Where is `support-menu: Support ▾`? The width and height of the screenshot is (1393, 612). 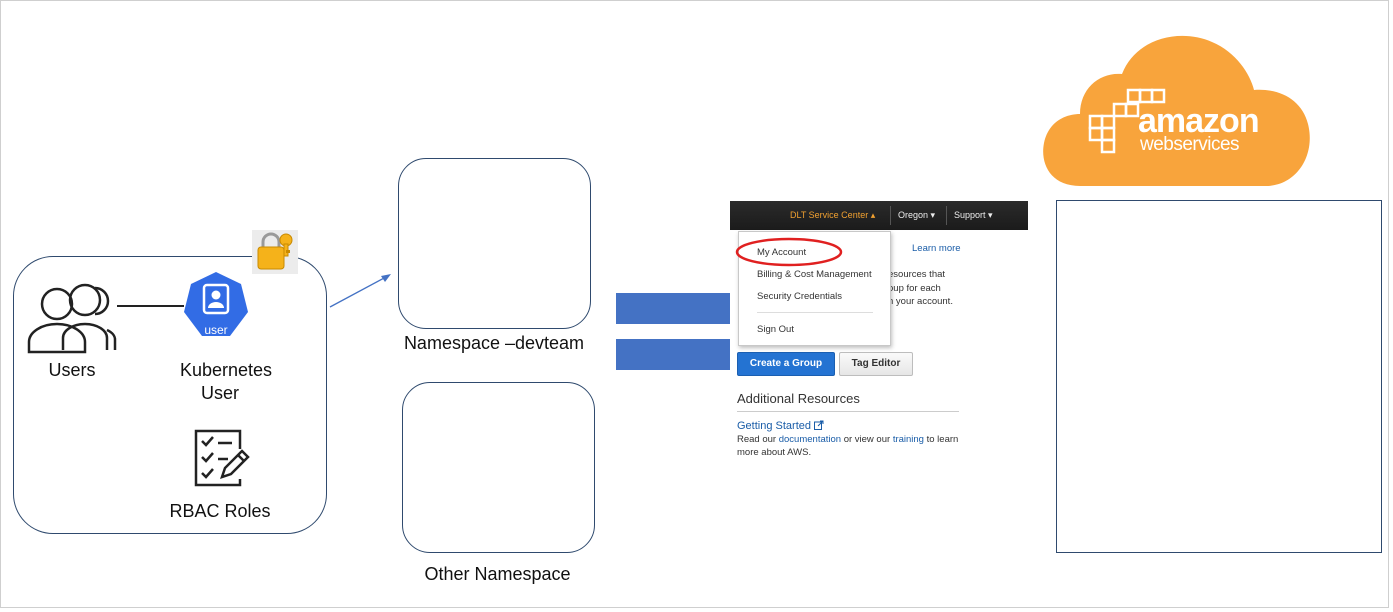 support-menu: Support ▾ is located at coordinates (973, 215).